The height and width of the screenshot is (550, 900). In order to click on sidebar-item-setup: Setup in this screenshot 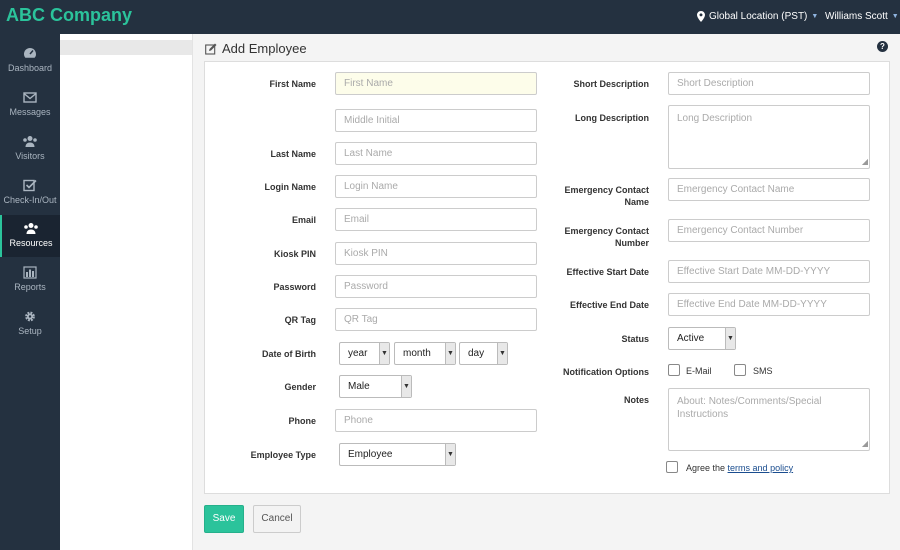, I will do `click(30, 324)`.